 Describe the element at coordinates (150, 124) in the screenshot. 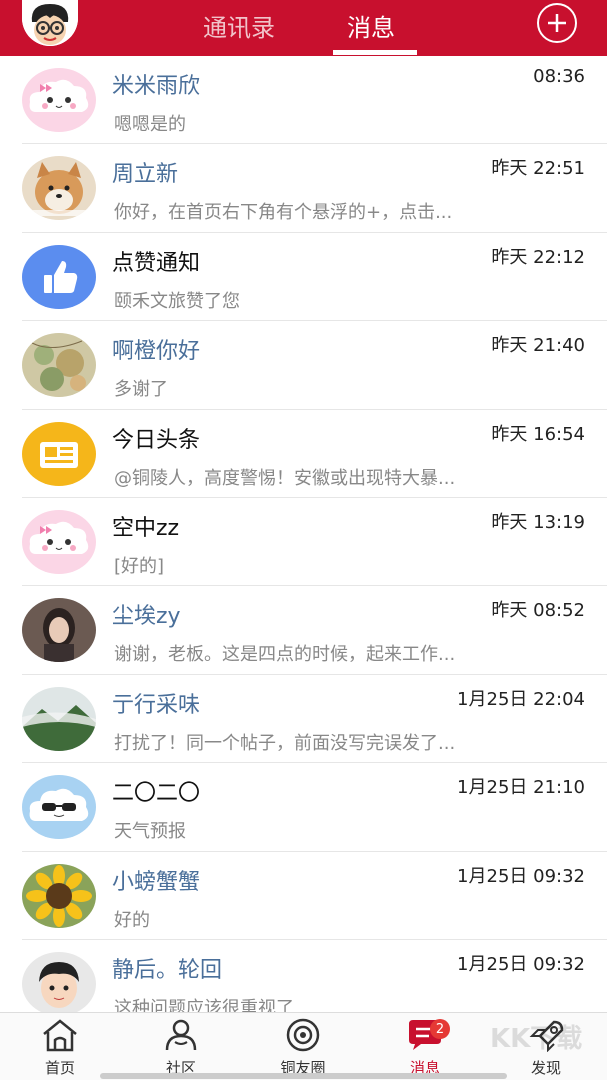

I see `message-preview: 嗯嗯是的` at that location.